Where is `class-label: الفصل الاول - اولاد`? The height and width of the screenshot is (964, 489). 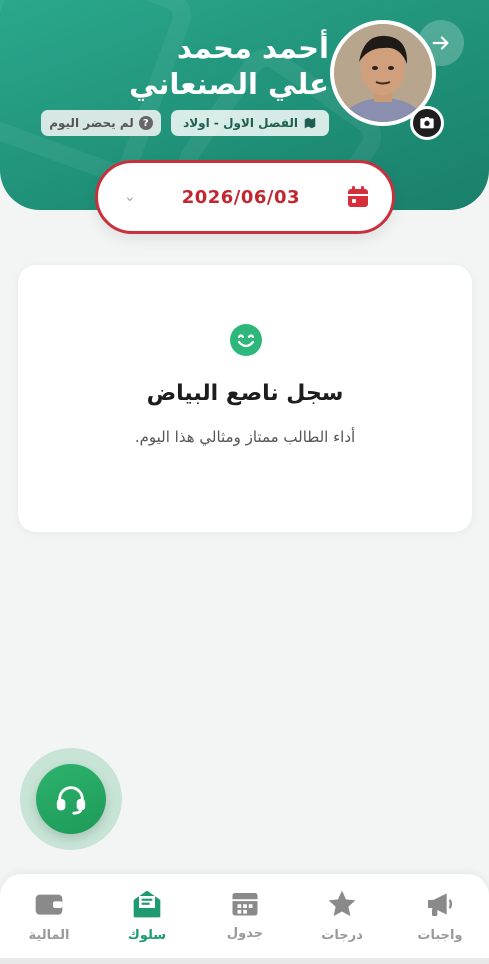 class-label: الفصل الاول - اولاد is located at coordinates (240, 123).